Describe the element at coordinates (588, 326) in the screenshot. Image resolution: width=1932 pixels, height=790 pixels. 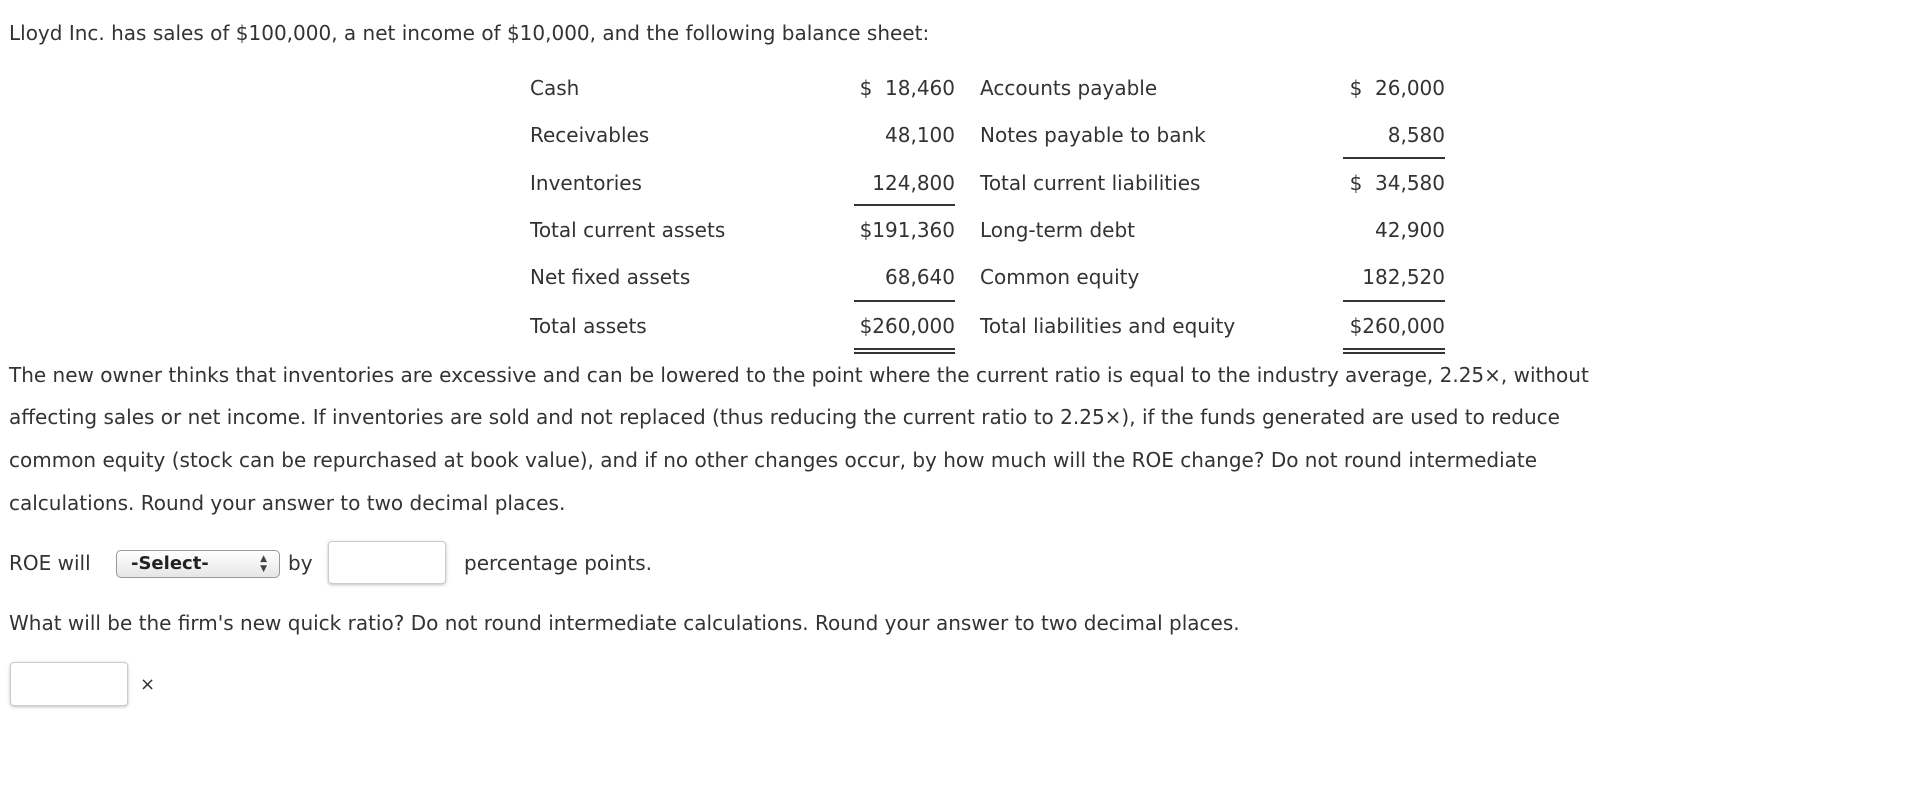
I see `asset-label: Total assets` at that location.